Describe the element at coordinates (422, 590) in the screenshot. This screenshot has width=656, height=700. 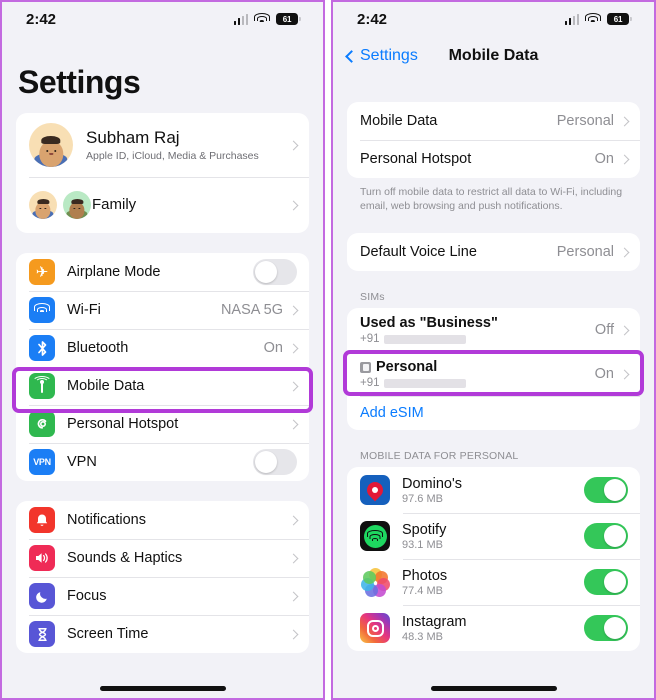
I see `app-data-usage: 77.4 MB` at that location.